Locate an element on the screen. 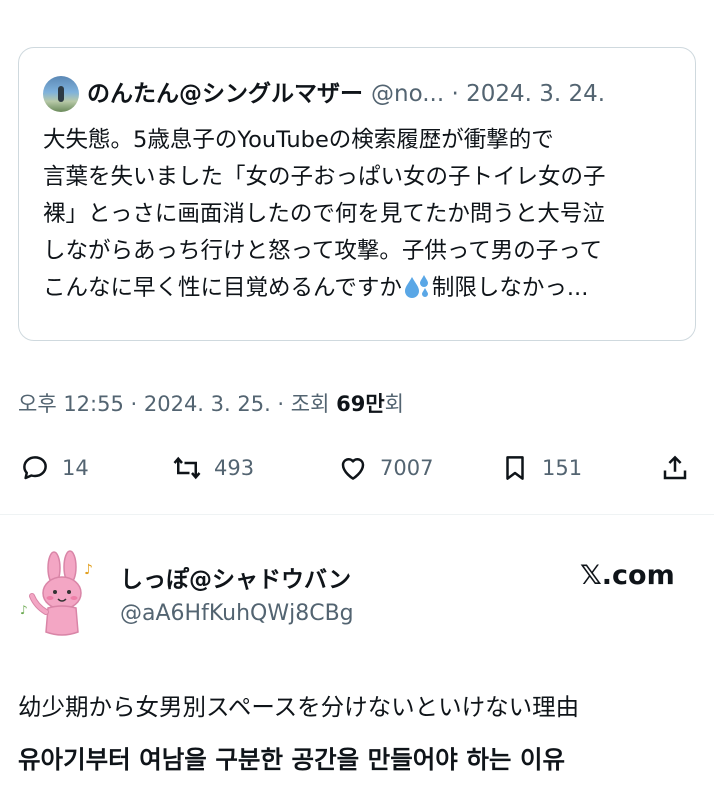  quoted-text-line: 言葉を失いました「女の子おっぱい女の子トイレ女の子 is located at coordinates (324, 177).